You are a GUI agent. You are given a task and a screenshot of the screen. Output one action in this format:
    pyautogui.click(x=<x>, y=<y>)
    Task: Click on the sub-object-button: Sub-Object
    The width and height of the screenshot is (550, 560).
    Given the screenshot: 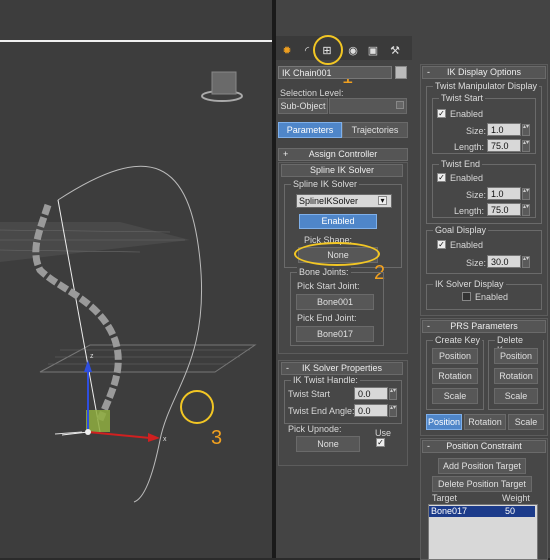 What is the action you would take?
    pyautogui.click(x=303, y=106)
    